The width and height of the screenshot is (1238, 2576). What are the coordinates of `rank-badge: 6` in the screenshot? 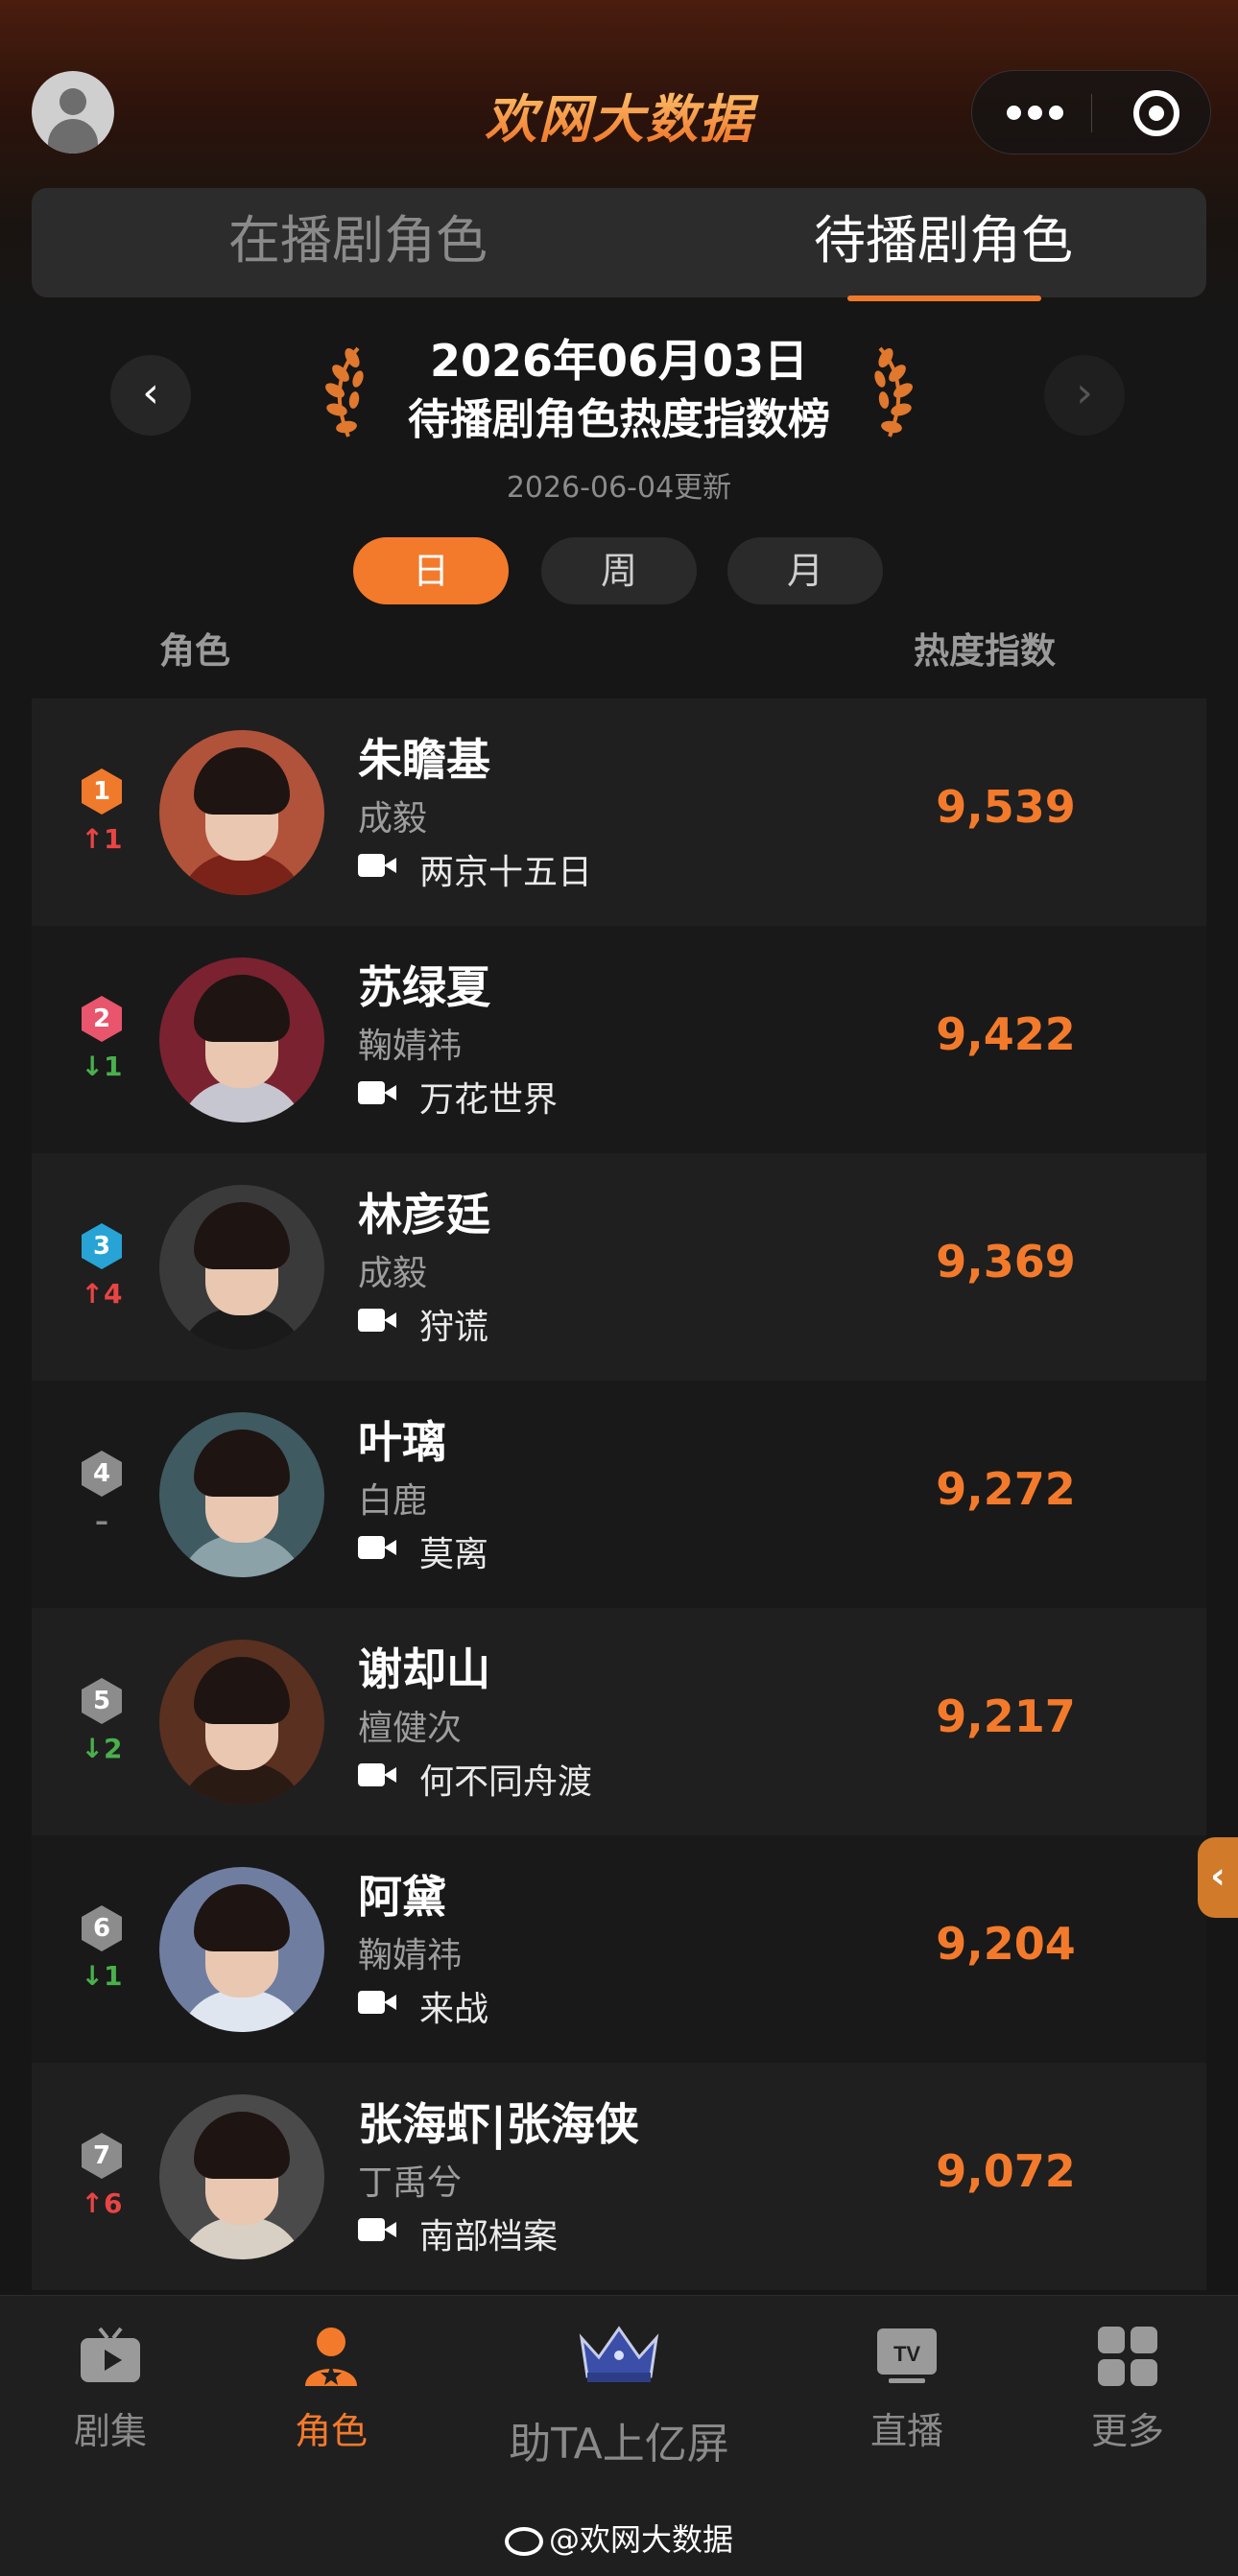 It's located at (102, 1928).